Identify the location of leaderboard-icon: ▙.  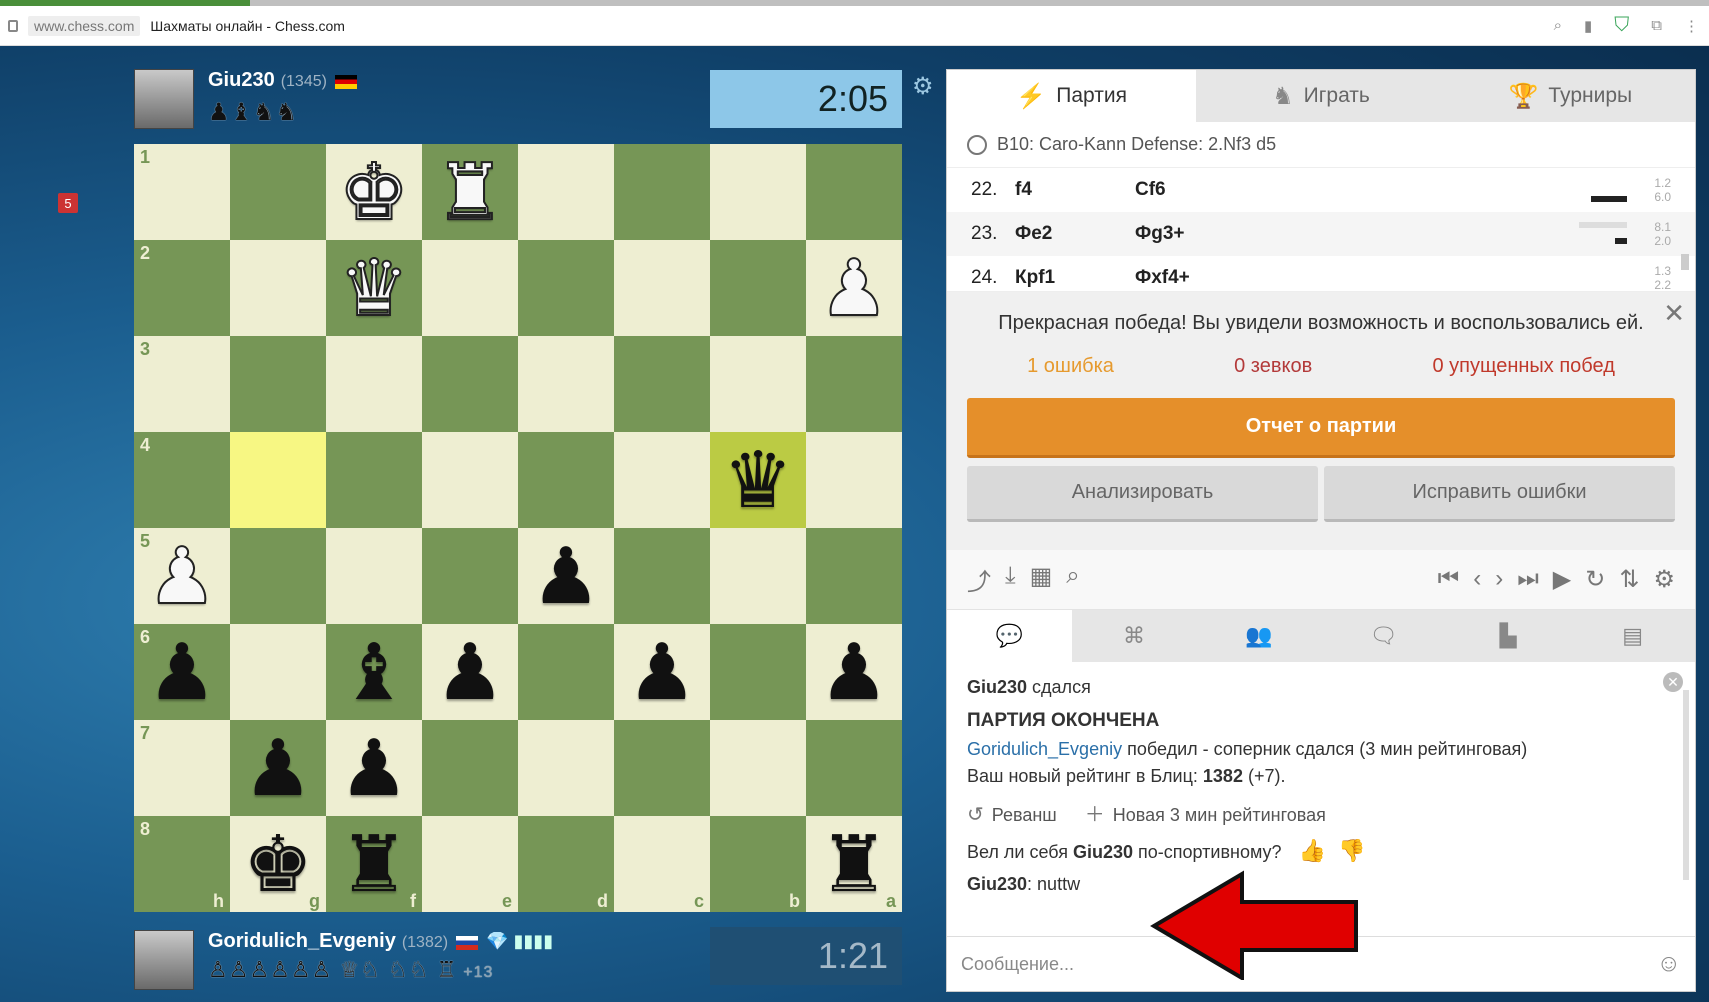
(1508, 636).